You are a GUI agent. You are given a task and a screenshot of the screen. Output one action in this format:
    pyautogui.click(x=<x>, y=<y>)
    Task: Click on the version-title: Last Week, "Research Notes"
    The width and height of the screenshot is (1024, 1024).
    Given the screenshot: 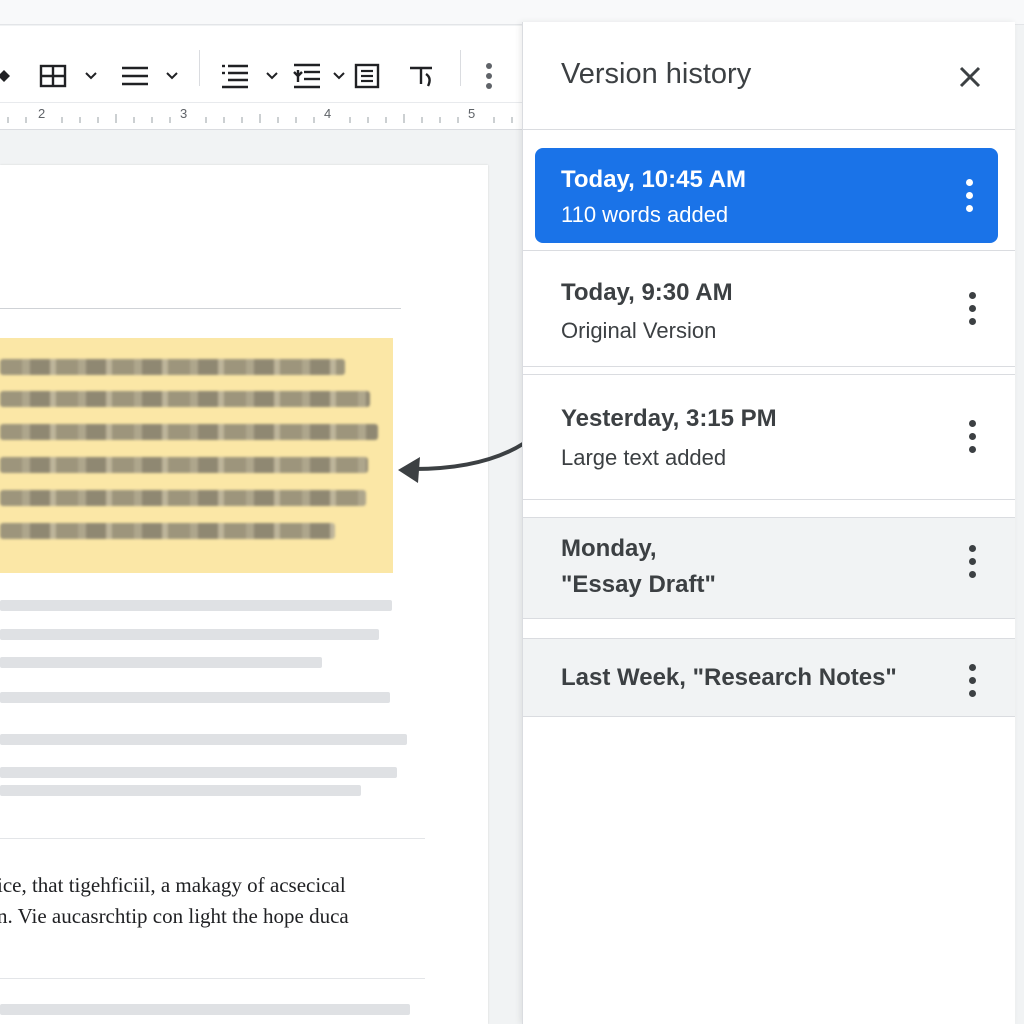 What is the action you would take?
    pyautogui.click(x=729, y=677)
    